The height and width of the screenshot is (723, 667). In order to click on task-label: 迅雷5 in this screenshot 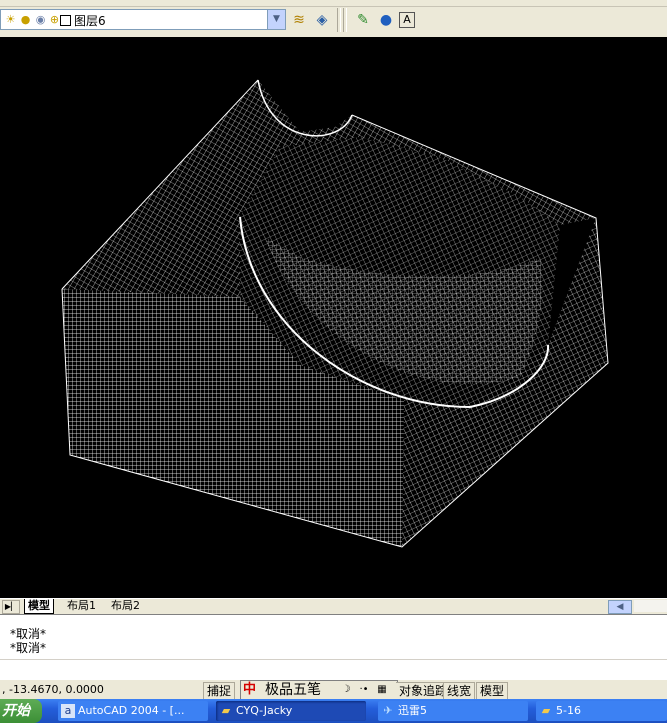, I will do `click(412, 710)`.